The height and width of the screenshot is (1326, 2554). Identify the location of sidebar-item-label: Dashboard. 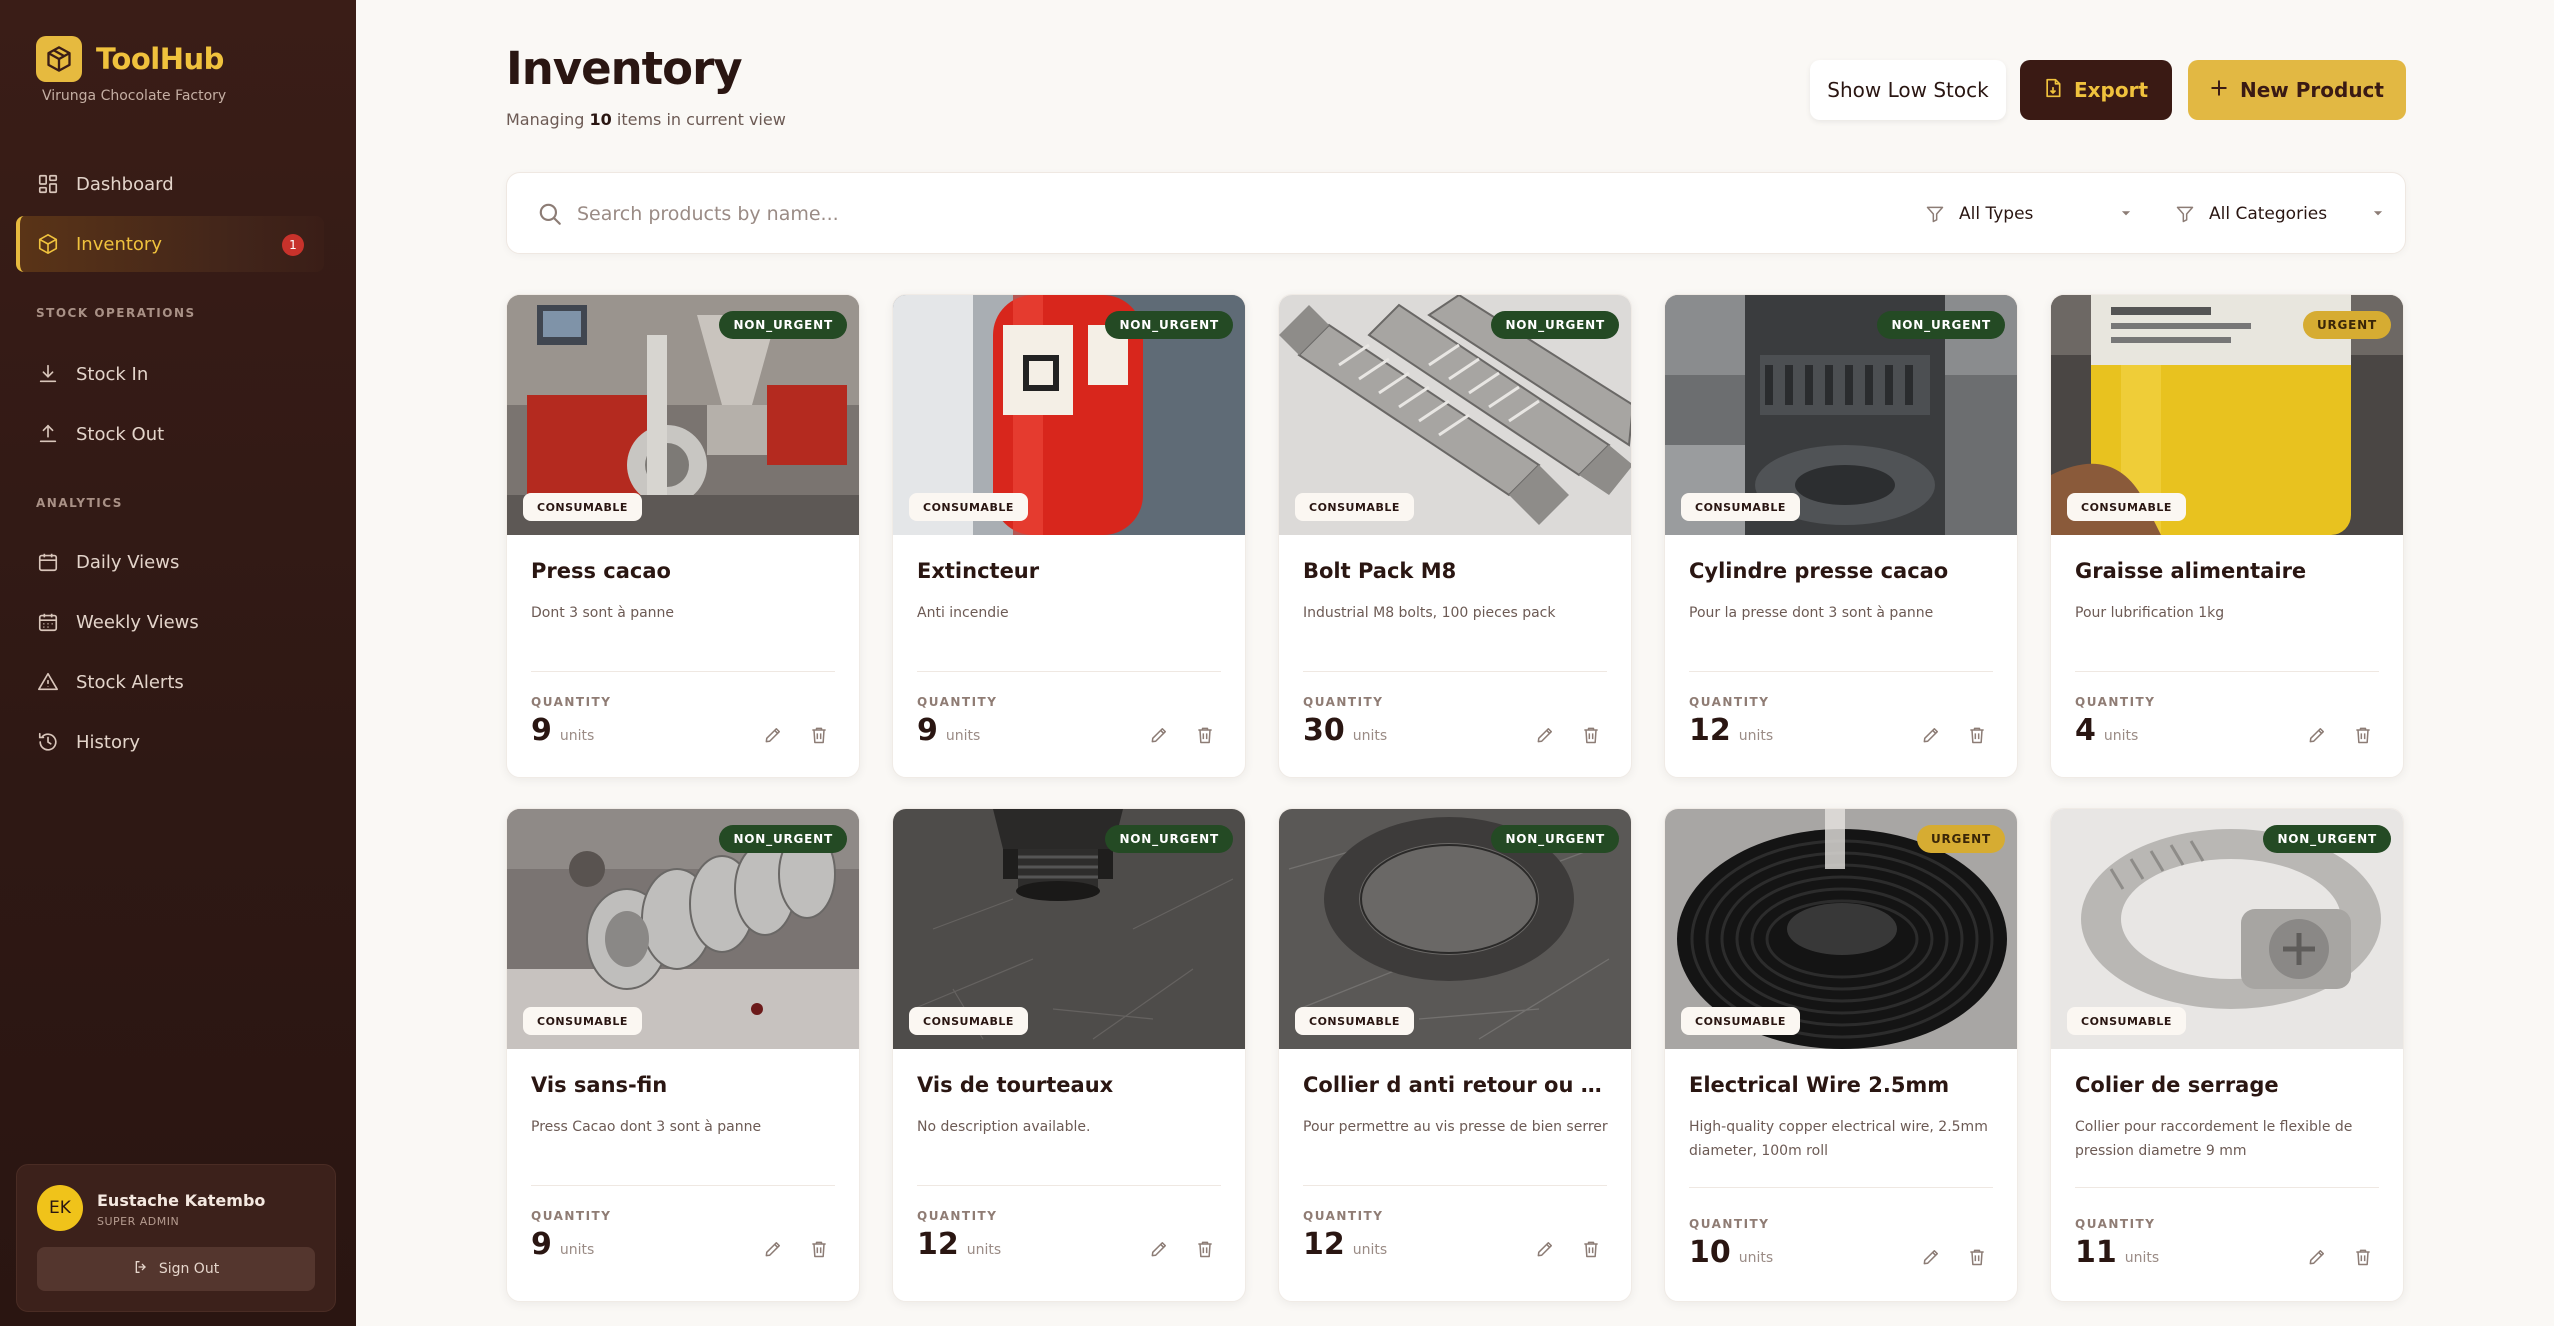
(125, 184).